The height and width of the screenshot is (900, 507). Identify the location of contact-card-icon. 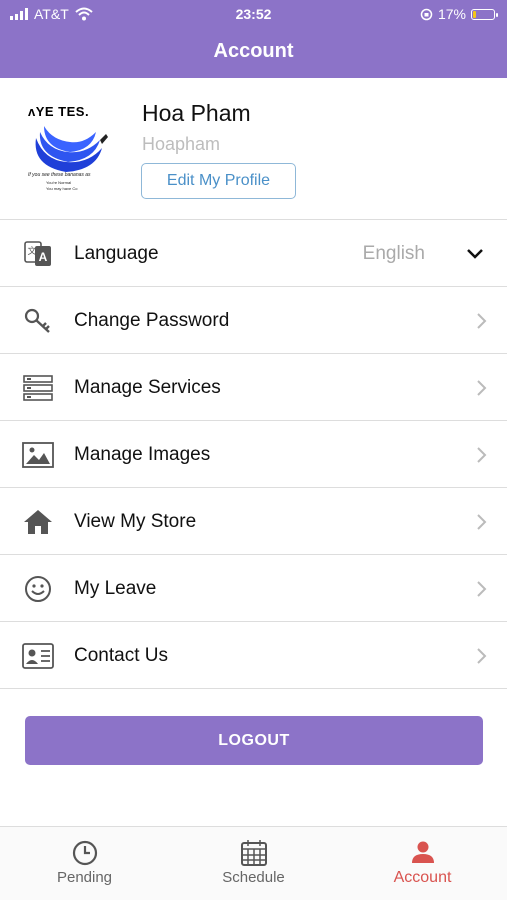
(38, 656).